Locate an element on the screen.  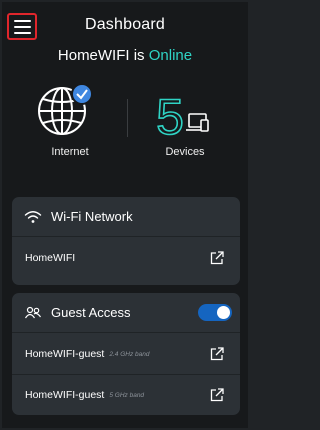
network-band: 5 GHz band is located at coordinates (127, 395).